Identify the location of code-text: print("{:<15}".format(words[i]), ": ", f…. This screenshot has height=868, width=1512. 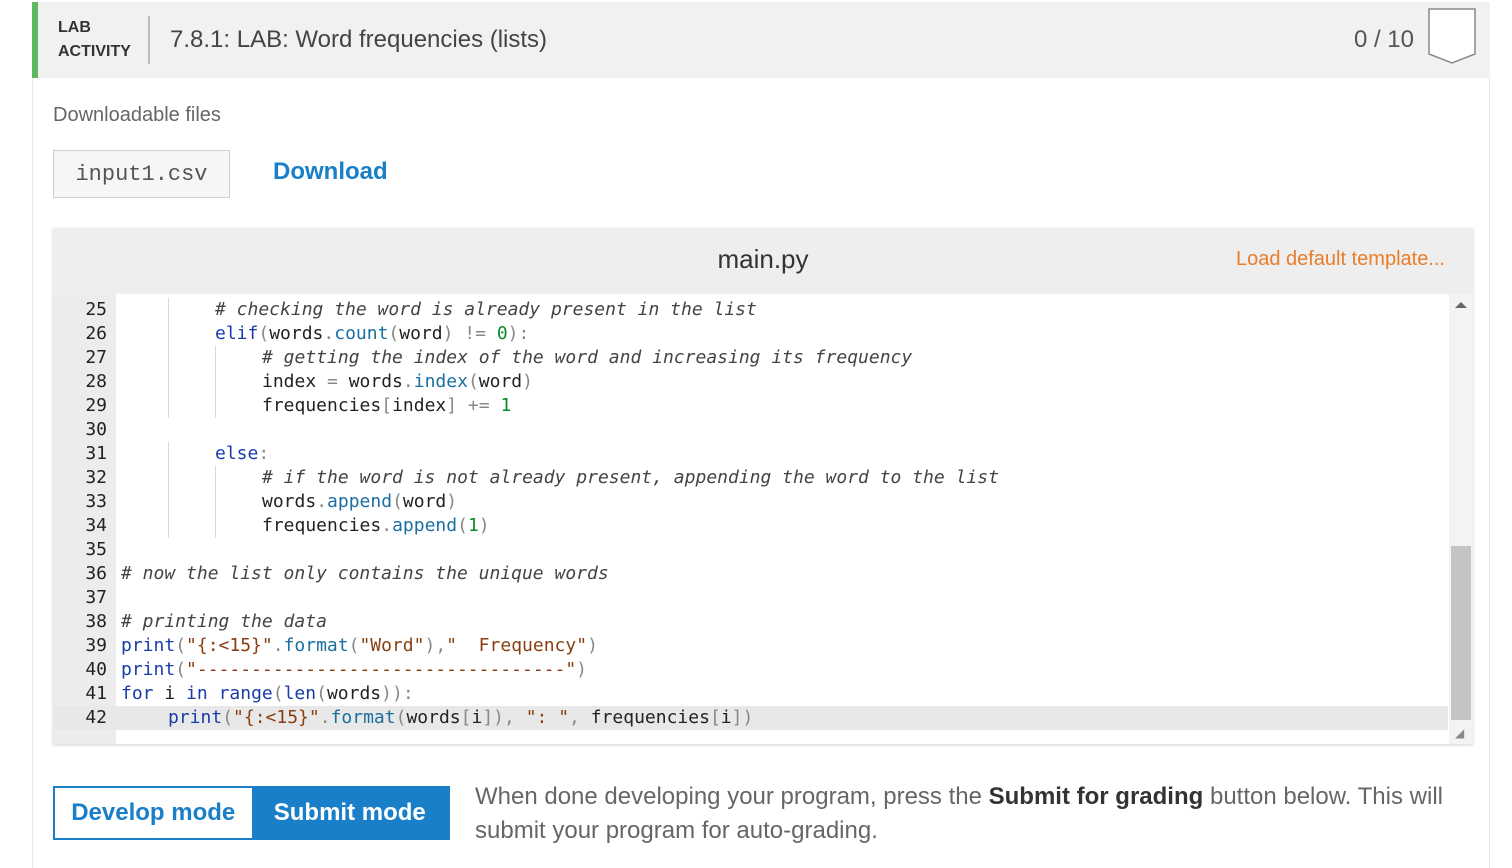
(461, 717).